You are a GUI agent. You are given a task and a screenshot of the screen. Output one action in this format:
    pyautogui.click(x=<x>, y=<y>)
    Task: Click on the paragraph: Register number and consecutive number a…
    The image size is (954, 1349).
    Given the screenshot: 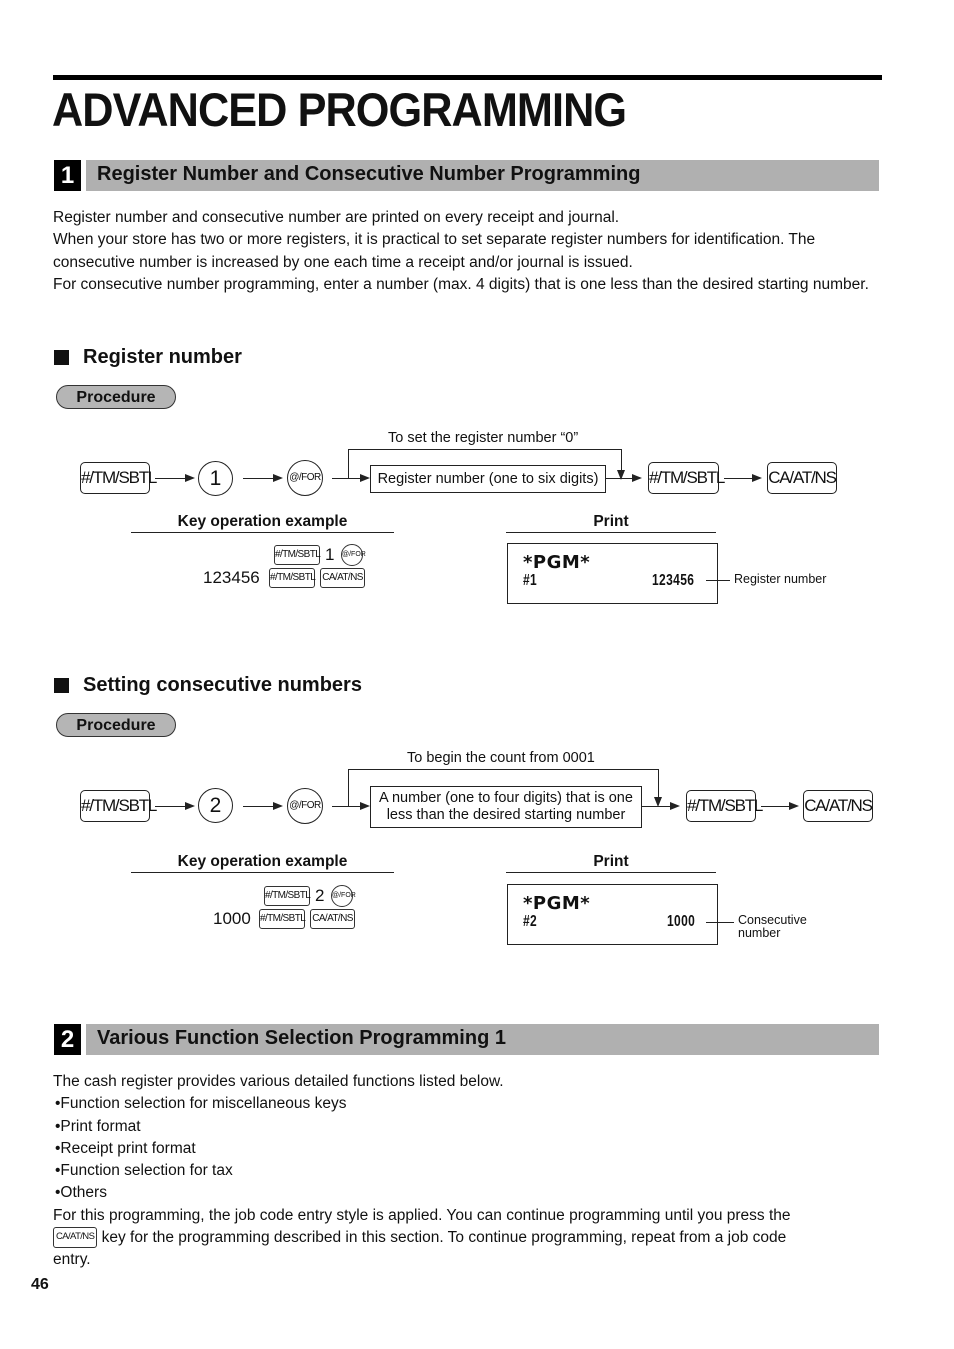 What is the action you would take?
    pyautogui.click(x=336, y=217)
    